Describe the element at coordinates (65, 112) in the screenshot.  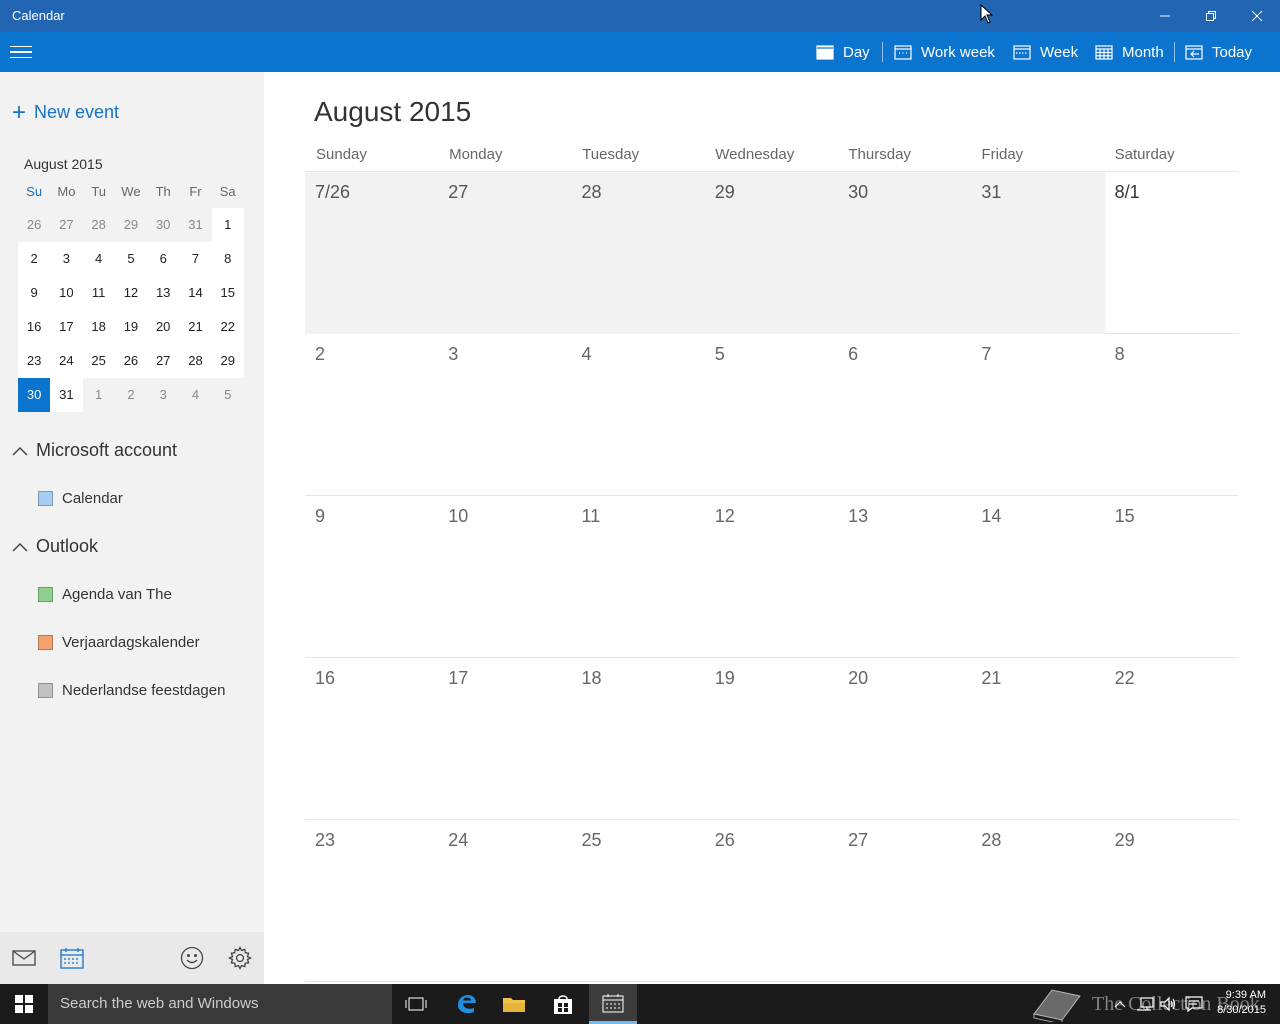
I see `new-event-button: + New event` at that location.